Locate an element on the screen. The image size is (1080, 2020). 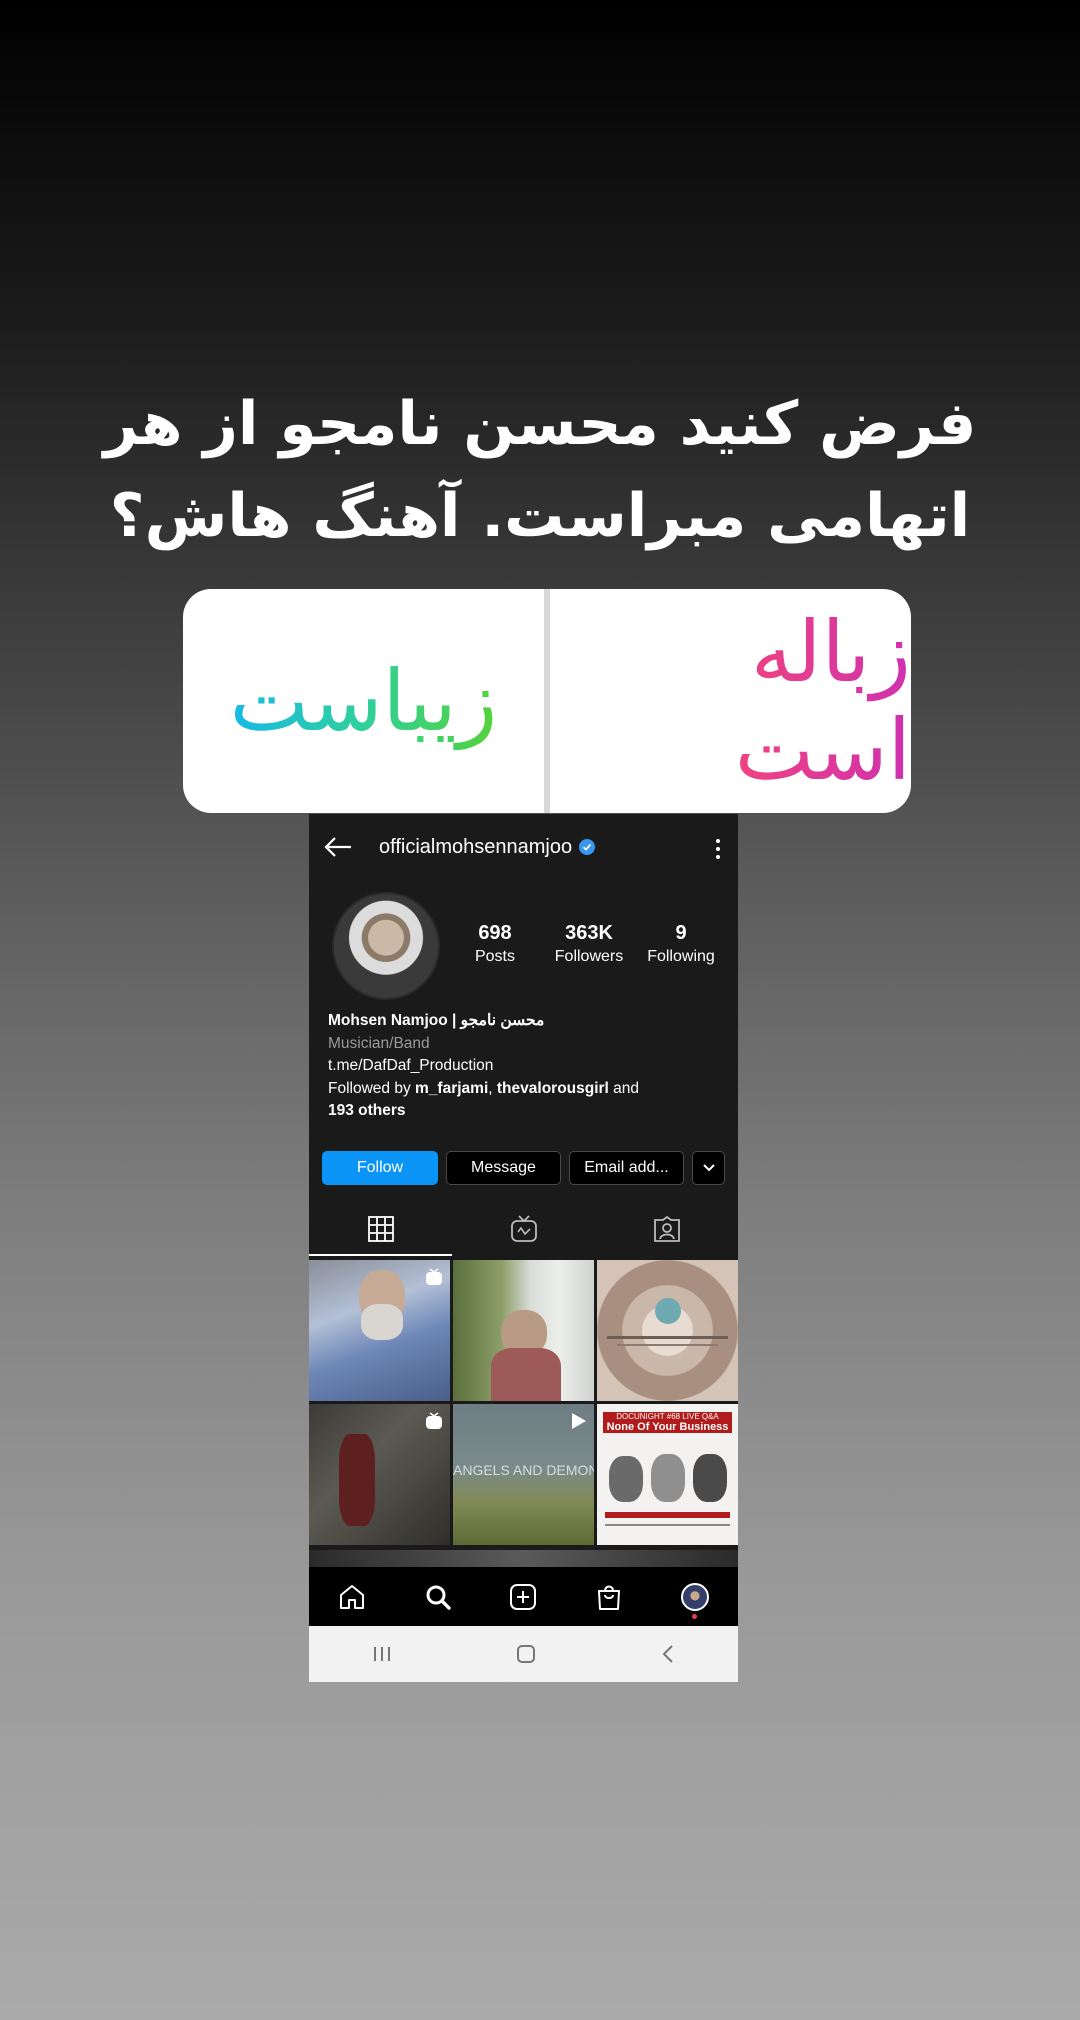
back-button-icon is located at coordinates (668, 1654).